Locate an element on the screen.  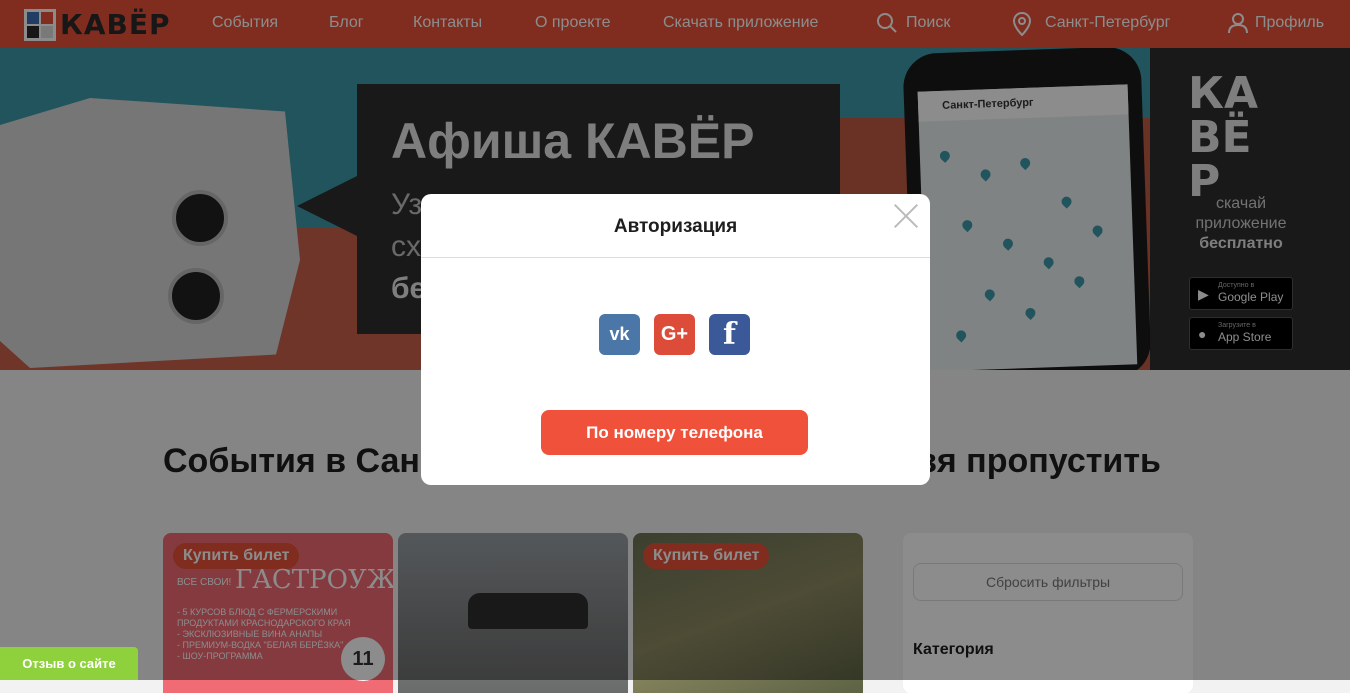
google-plus-icon: G+ is located at coordinates (674, 334).